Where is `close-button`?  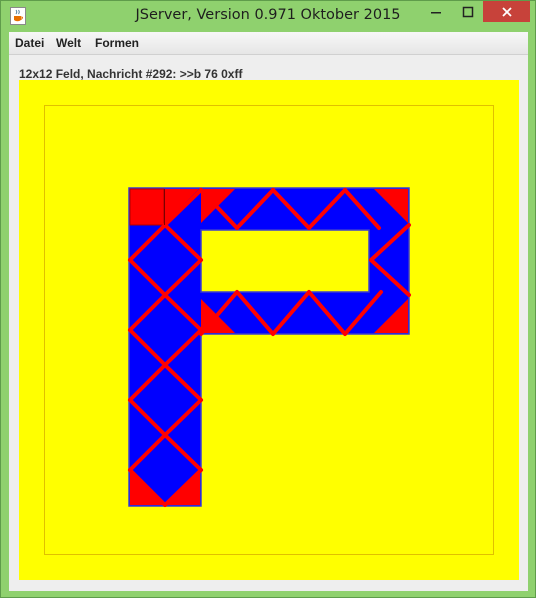
close-button is located at coordinates (506, 11).